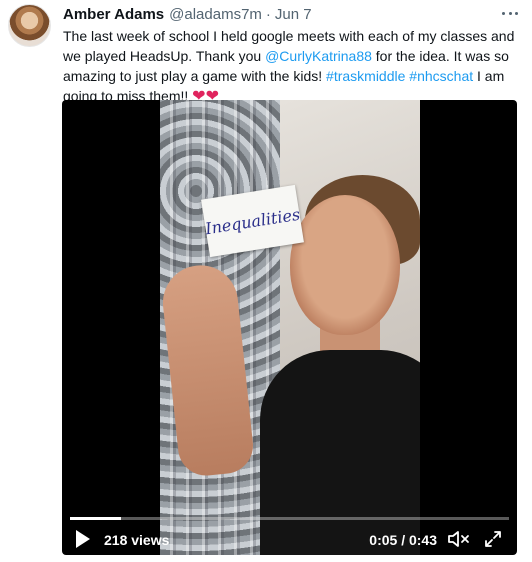 The width and height of the screenshot is (532, 562). I want to click on mention-link: @CurlyKatrina88, so click(318, 56).